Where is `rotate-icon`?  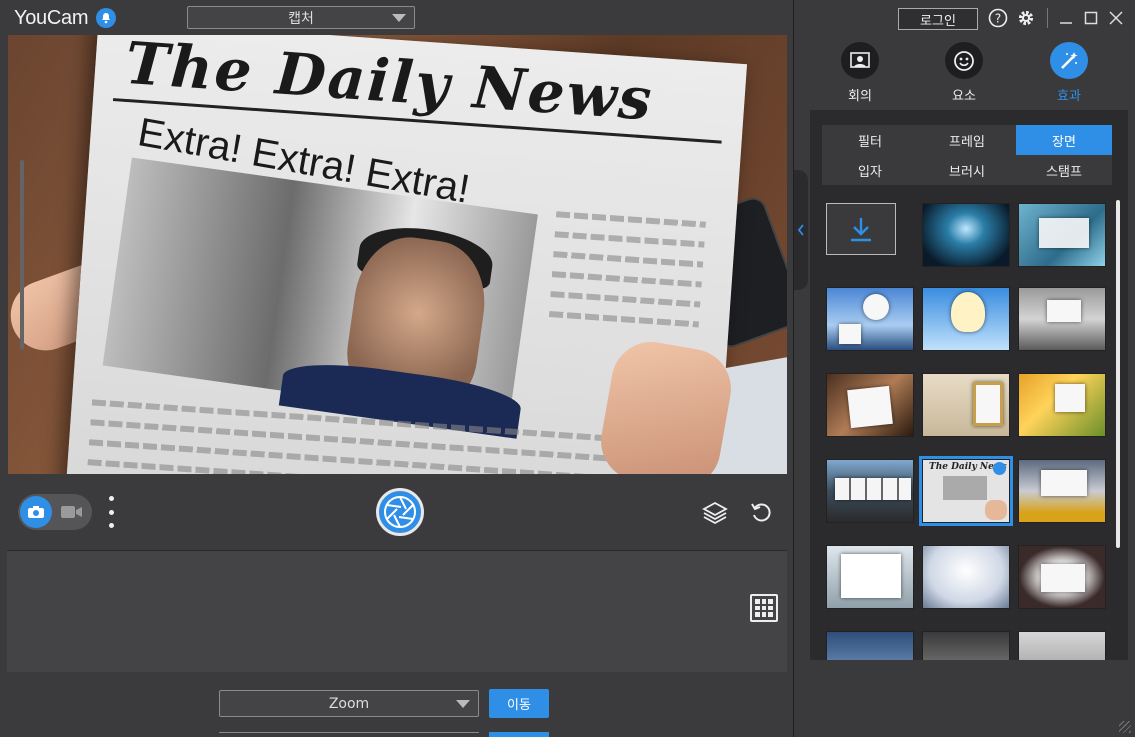
rotate-icon is located at coordinates (761, 513).